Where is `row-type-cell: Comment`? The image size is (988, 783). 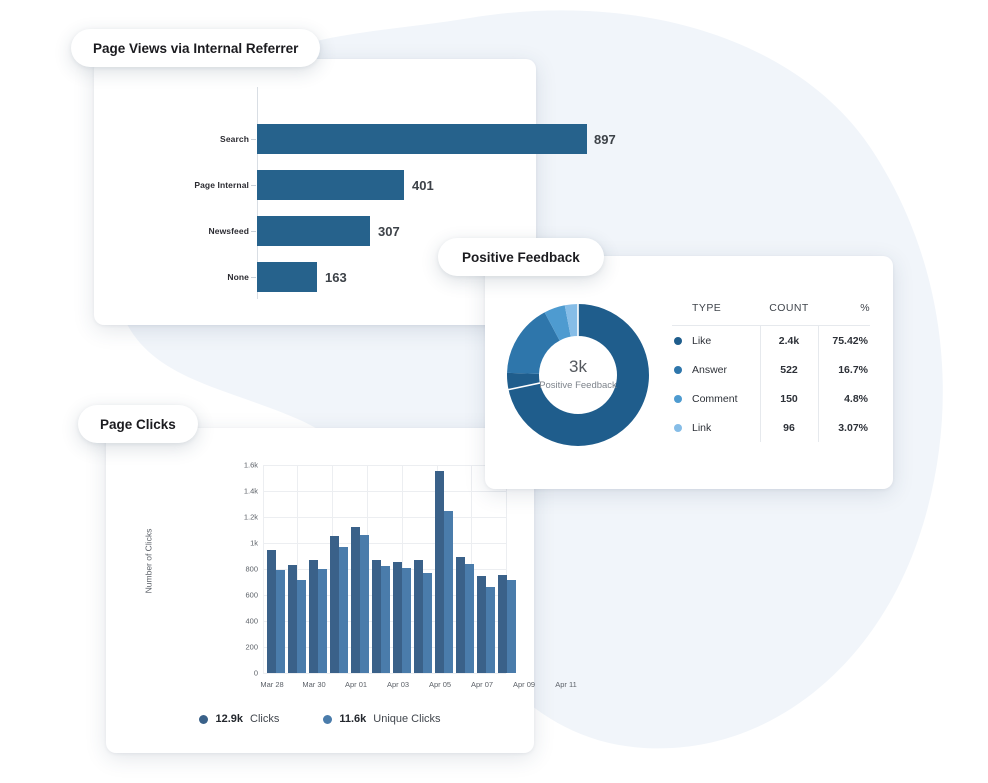
row-type-cell: Comment is located at coordinates (716, 398).